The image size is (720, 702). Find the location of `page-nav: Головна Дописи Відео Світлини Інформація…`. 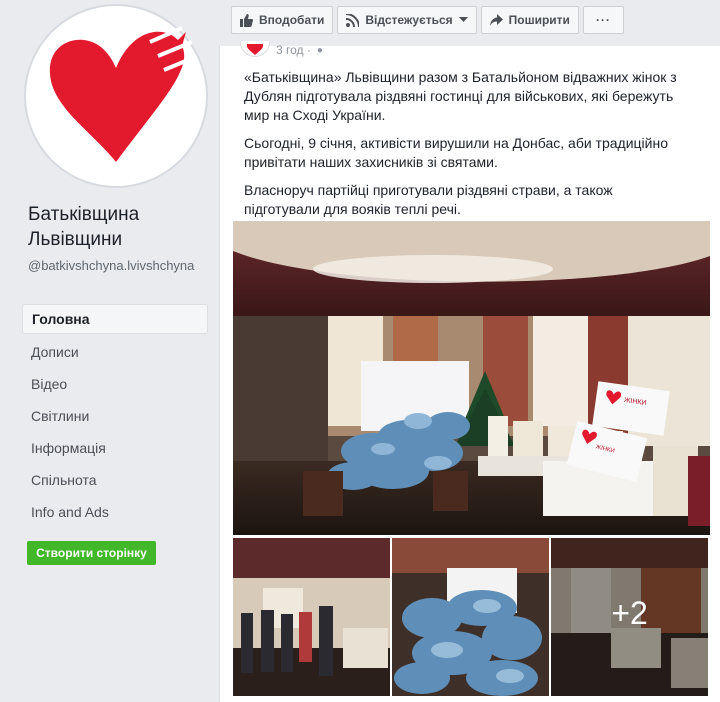

page-nav: Головна Дописи Відео Світлини Інформація… is located at coordinates (115, 416).